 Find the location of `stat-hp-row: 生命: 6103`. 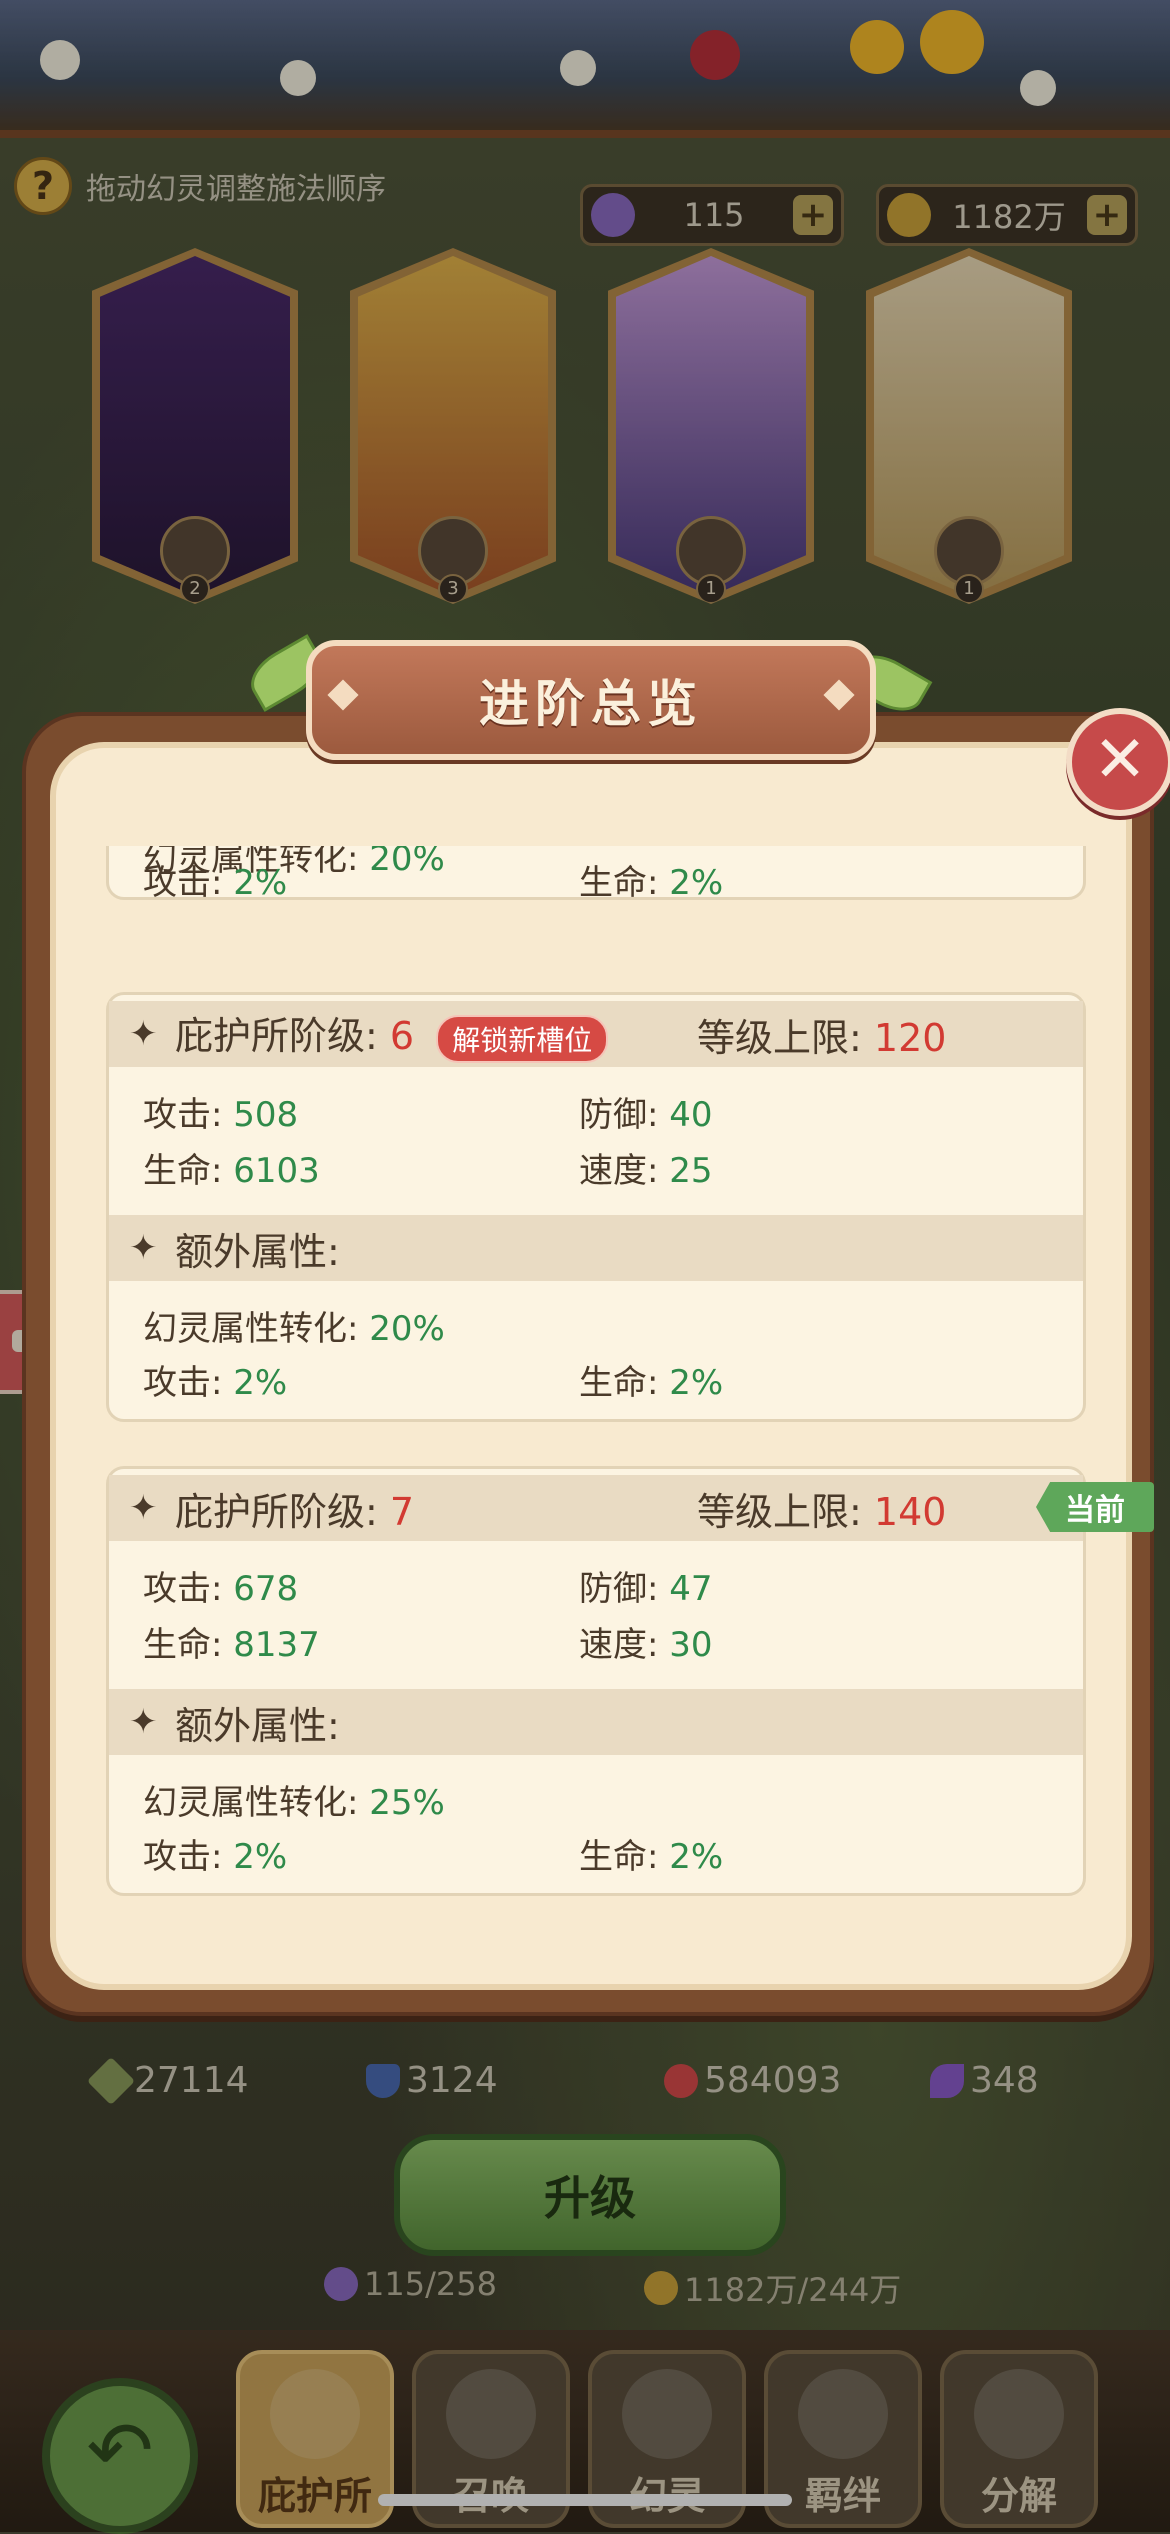

stat-hp-row: 生命: 6103 is located at coordinates (231, 1171).